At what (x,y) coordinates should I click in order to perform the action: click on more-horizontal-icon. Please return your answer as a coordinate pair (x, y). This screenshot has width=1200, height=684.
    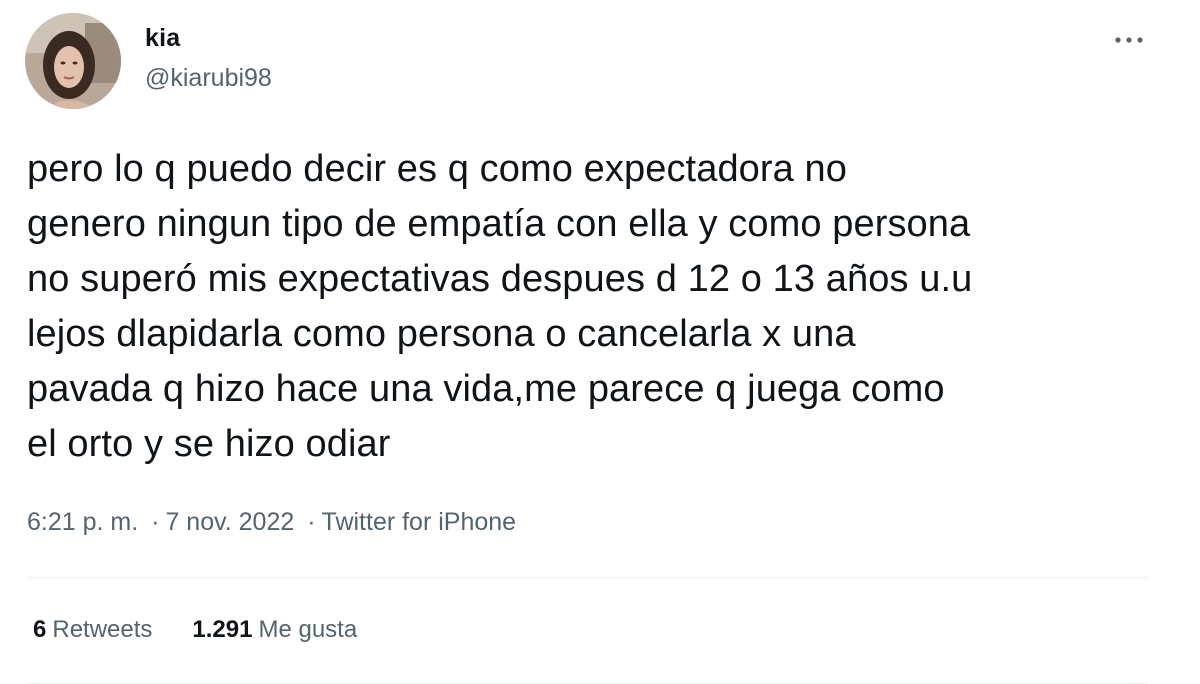
    Looking at the image, I should click on (1129, 40).